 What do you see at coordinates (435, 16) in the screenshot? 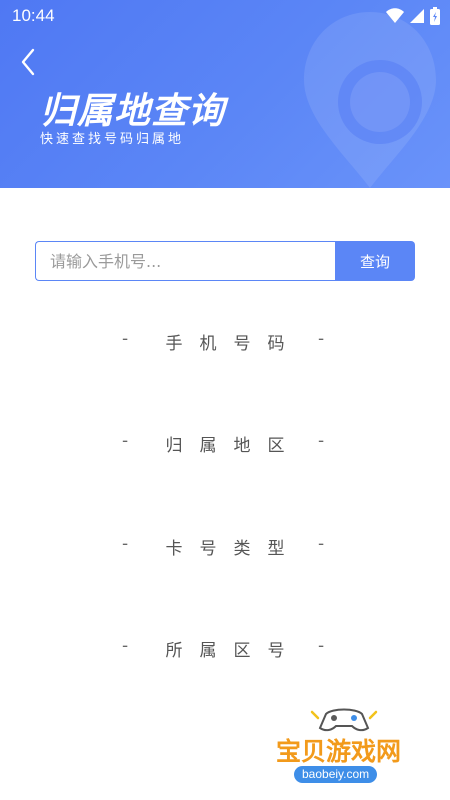
I see `battery-icon` at bounding box center [435, 16].